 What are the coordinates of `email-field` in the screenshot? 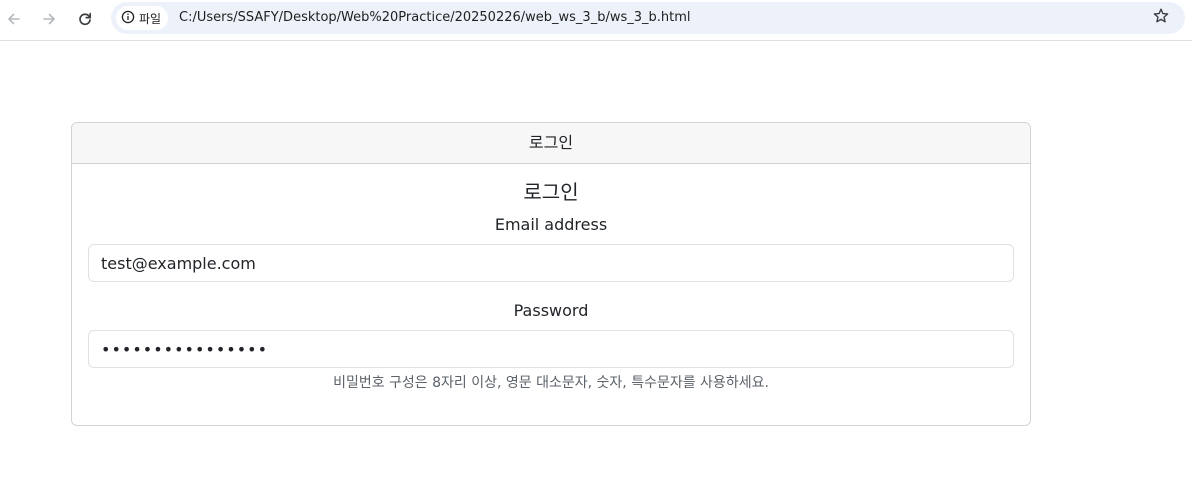 It's located at (551, 263).